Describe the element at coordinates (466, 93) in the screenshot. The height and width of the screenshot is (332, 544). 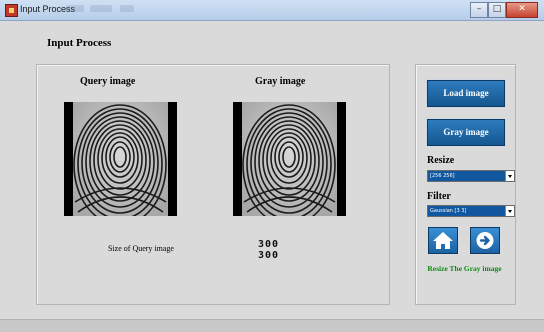
I see `load-image-button: Load image` at that location.